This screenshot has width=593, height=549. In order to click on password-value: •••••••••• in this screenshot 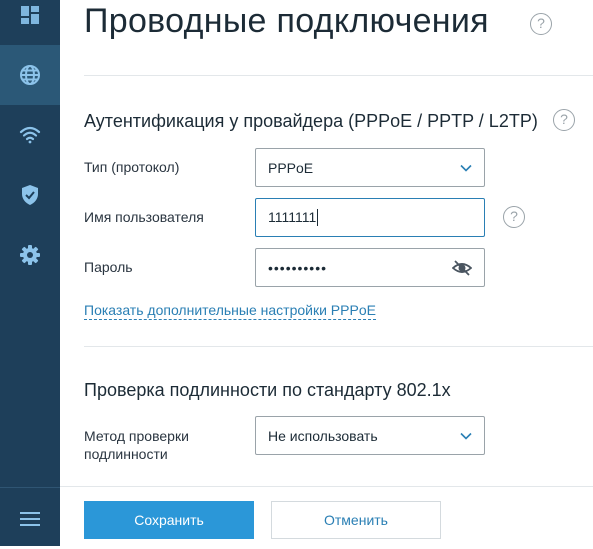, I will do `click(298, 267)`.